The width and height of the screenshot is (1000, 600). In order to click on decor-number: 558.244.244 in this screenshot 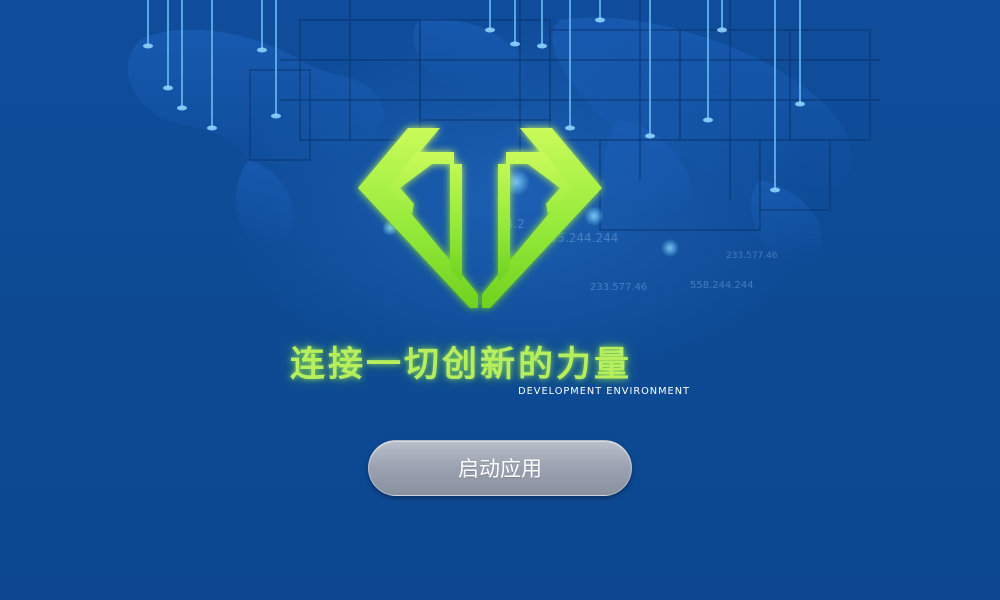, I will do `click(722, 285)`.